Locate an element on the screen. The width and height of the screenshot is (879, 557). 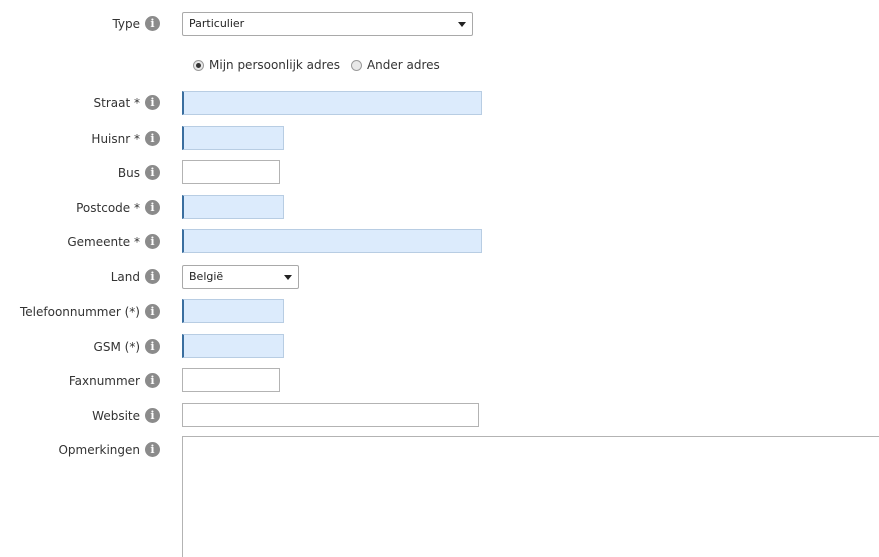
gemeente-label: Gemeente * is located at coordinates (103, 242).